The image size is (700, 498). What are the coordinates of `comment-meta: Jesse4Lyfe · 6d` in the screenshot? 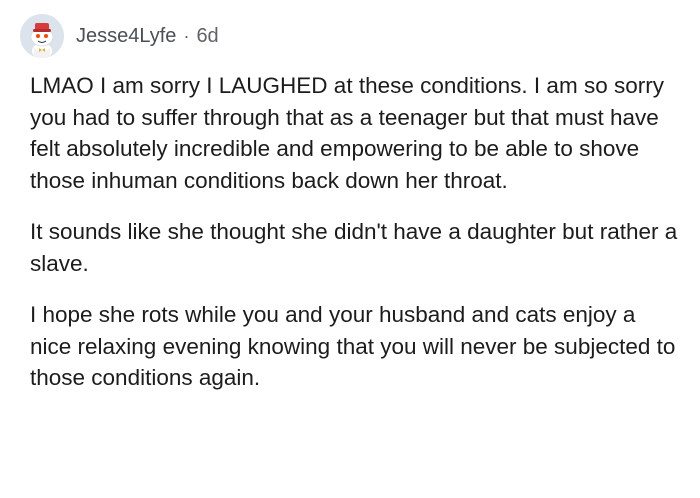 It's located at (147, 36).